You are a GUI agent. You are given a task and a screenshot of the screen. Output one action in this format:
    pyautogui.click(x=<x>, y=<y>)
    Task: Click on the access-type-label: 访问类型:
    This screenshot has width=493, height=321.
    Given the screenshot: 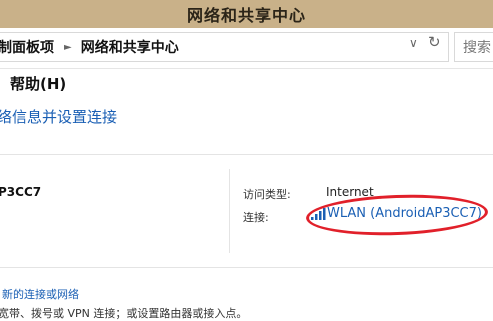 What is the action you would take?
    pyautogui.click(x=267, y=194)
    